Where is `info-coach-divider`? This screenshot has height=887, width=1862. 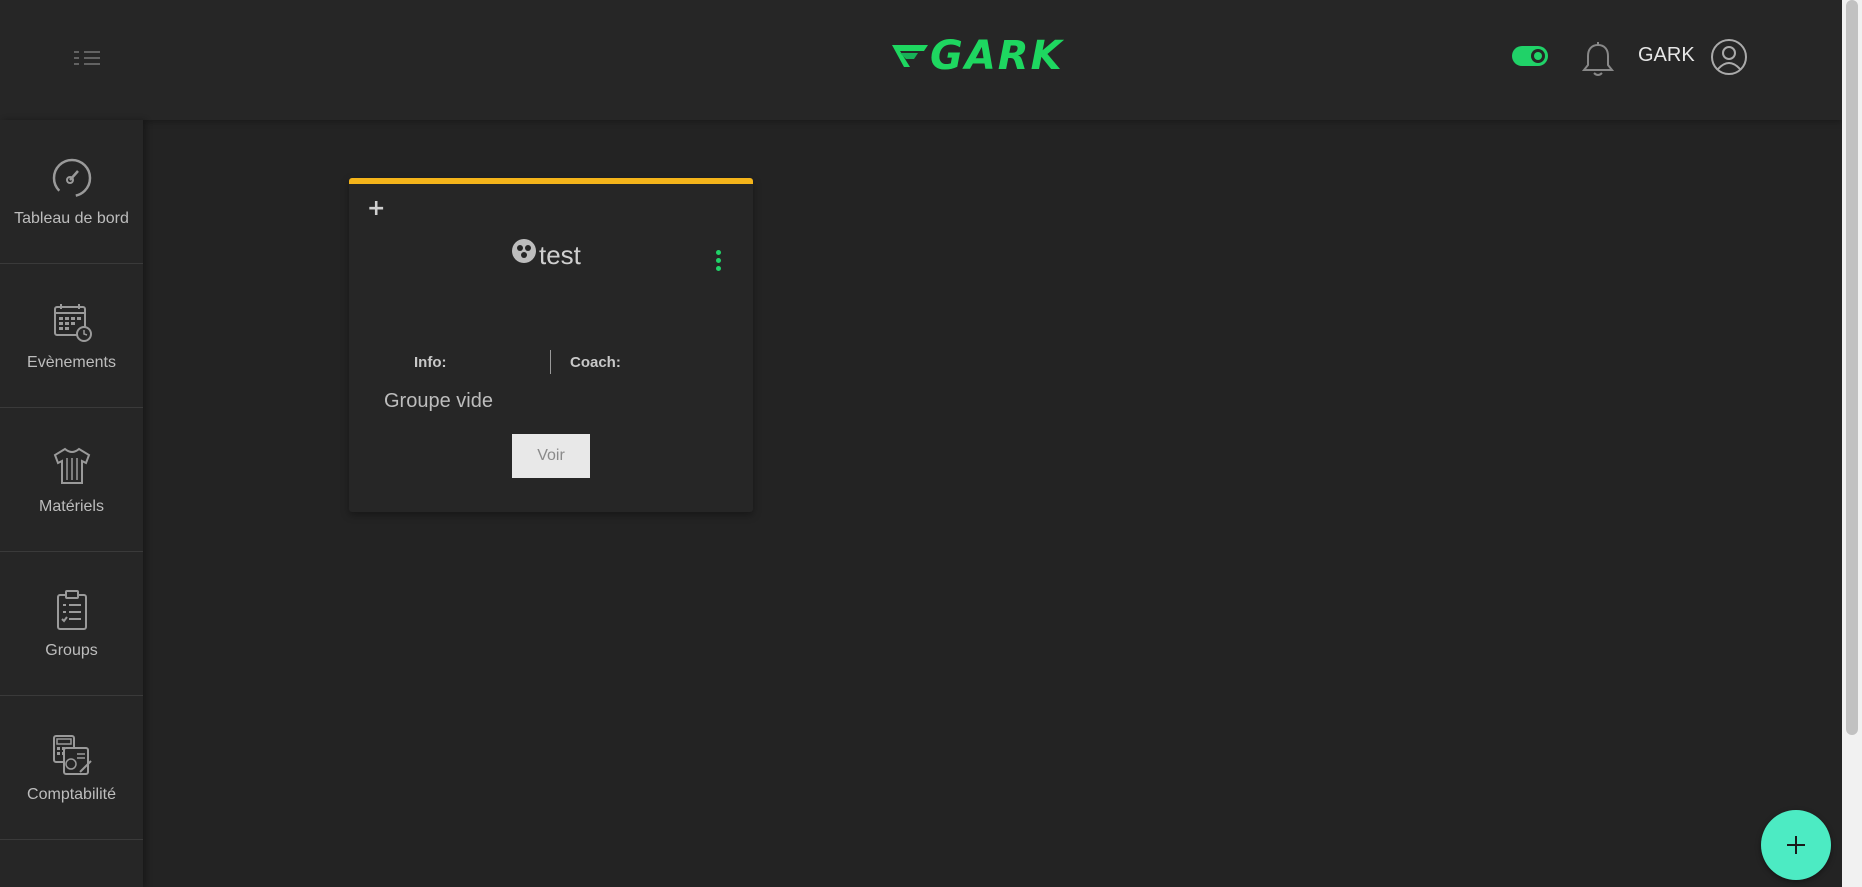
info-coach-divider is located at coordinates (550, 362).